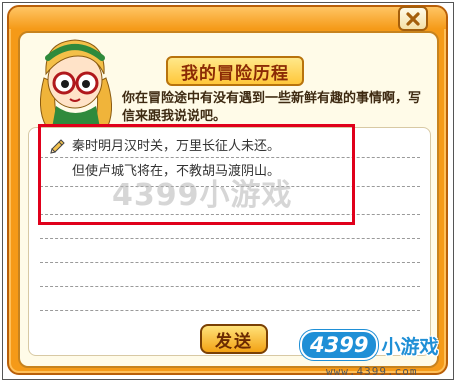 The height and width of the screenshot is (384, 458). I want to click on dialog-title: 我的冒险历程, so click(235, 71).